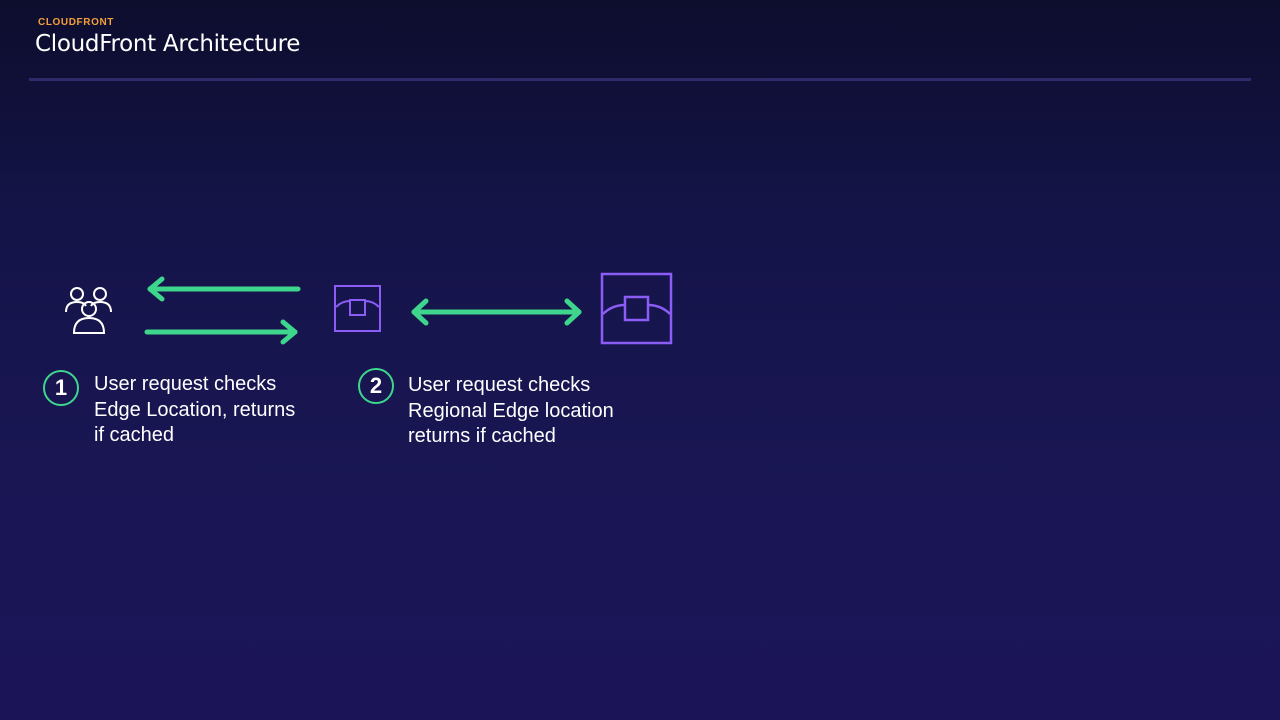 The width and height of the screenshot is (1280, 720). Describe the element at coordinates (636, 308) in the screenshot. I see `regional-edge-cache-icon` at that location.